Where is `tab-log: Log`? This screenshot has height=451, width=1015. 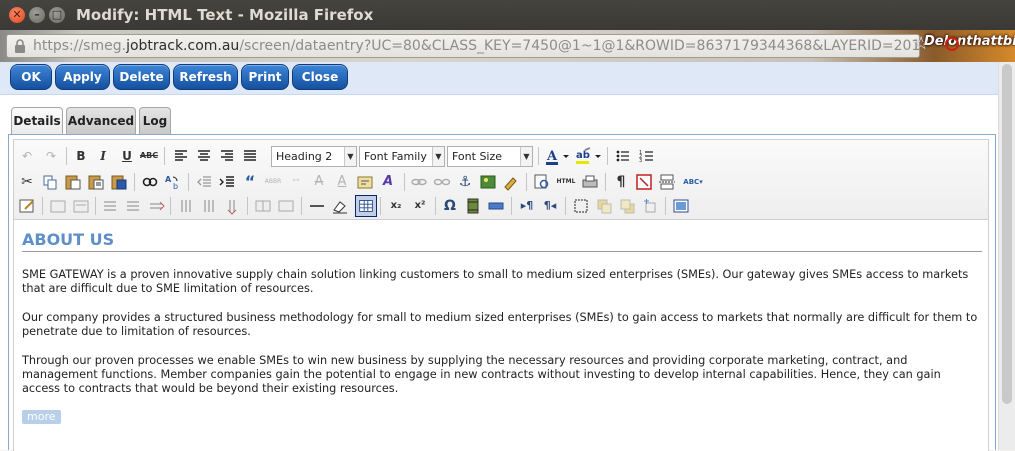
tab-log: Log is located at coordinates (155, 120).